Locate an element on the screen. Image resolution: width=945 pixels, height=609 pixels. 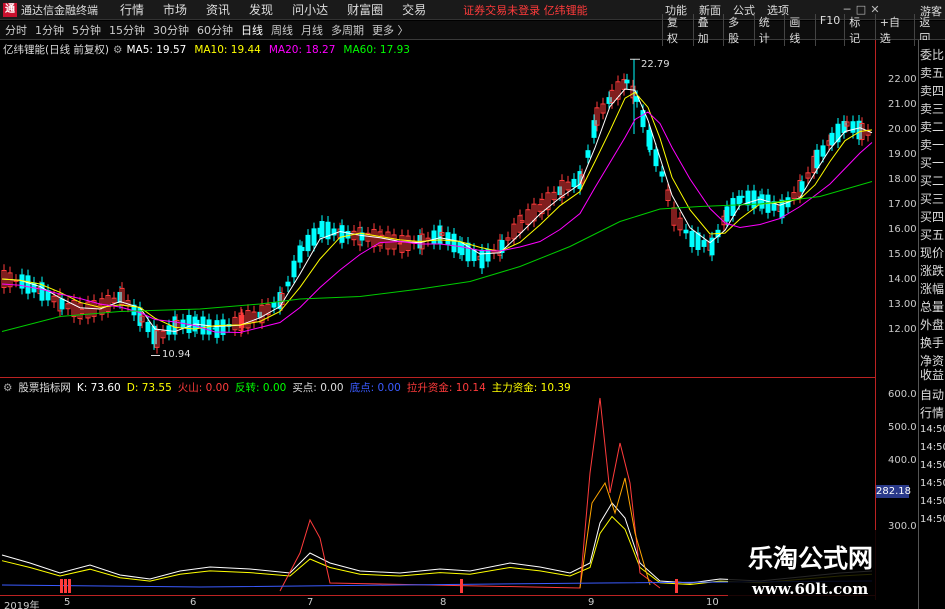
maidian-value: 买点: 0.00 is located at coordinates (318, 388).